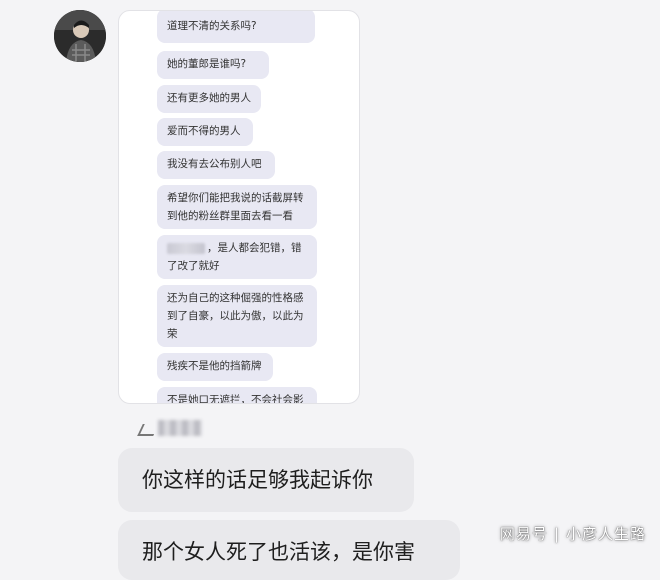 The width and height of the screenshot is (660, 580). What do you see at coordinates (180, 428) in the screenshot?
I see `pixelated-name` at bounding box center [180, 428].